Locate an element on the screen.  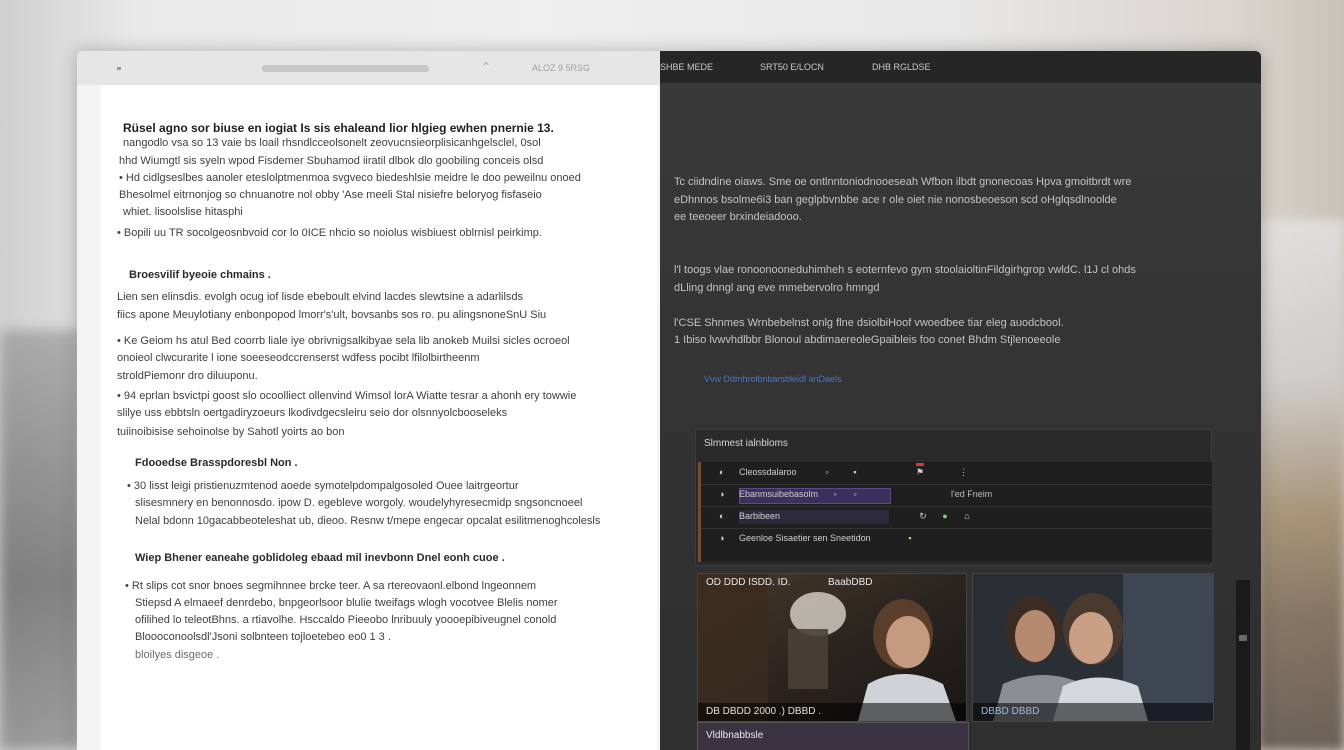
toolbar-handle-icon is located at coordinates (119, 68).